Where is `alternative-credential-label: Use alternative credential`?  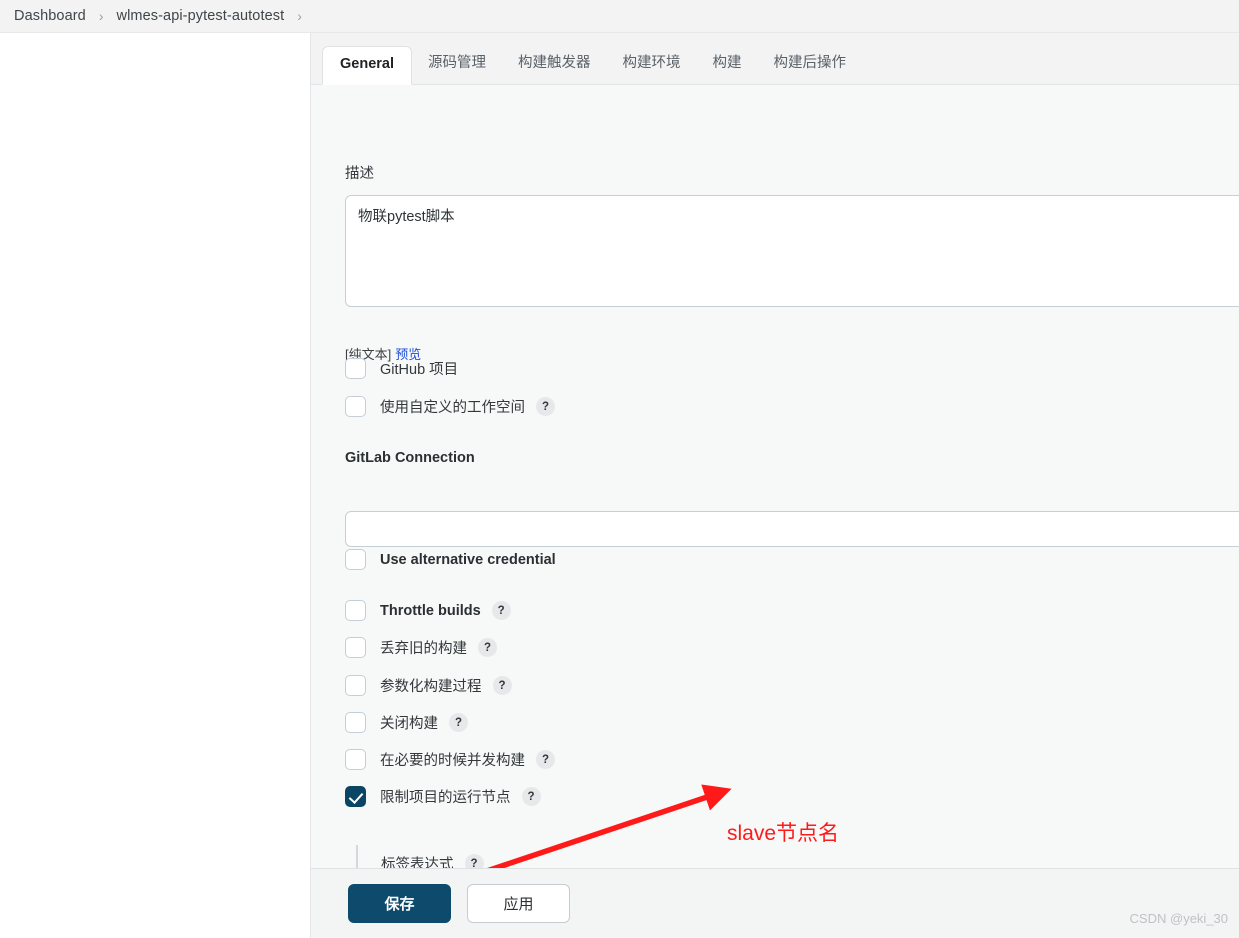
alternative-credential-label: Use alternative credential is located at coordinates (468, 559).